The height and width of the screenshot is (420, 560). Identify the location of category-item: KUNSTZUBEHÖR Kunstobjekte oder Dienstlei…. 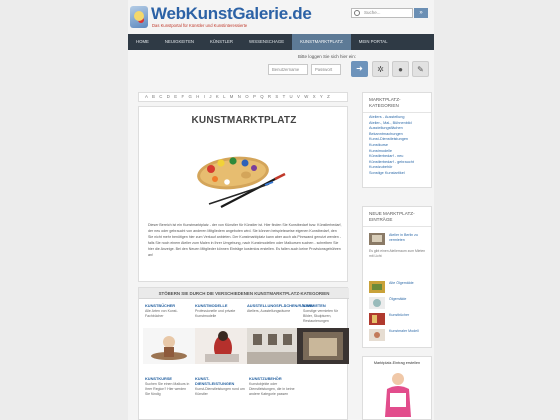
(274, 386).